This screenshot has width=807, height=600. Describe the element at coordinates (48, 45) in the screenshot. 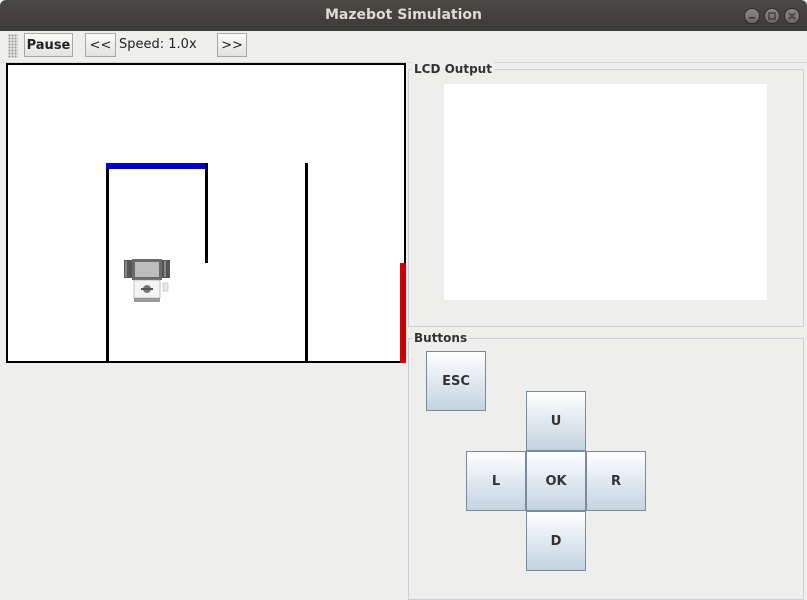

I see `pause-button: Pause` at that location.